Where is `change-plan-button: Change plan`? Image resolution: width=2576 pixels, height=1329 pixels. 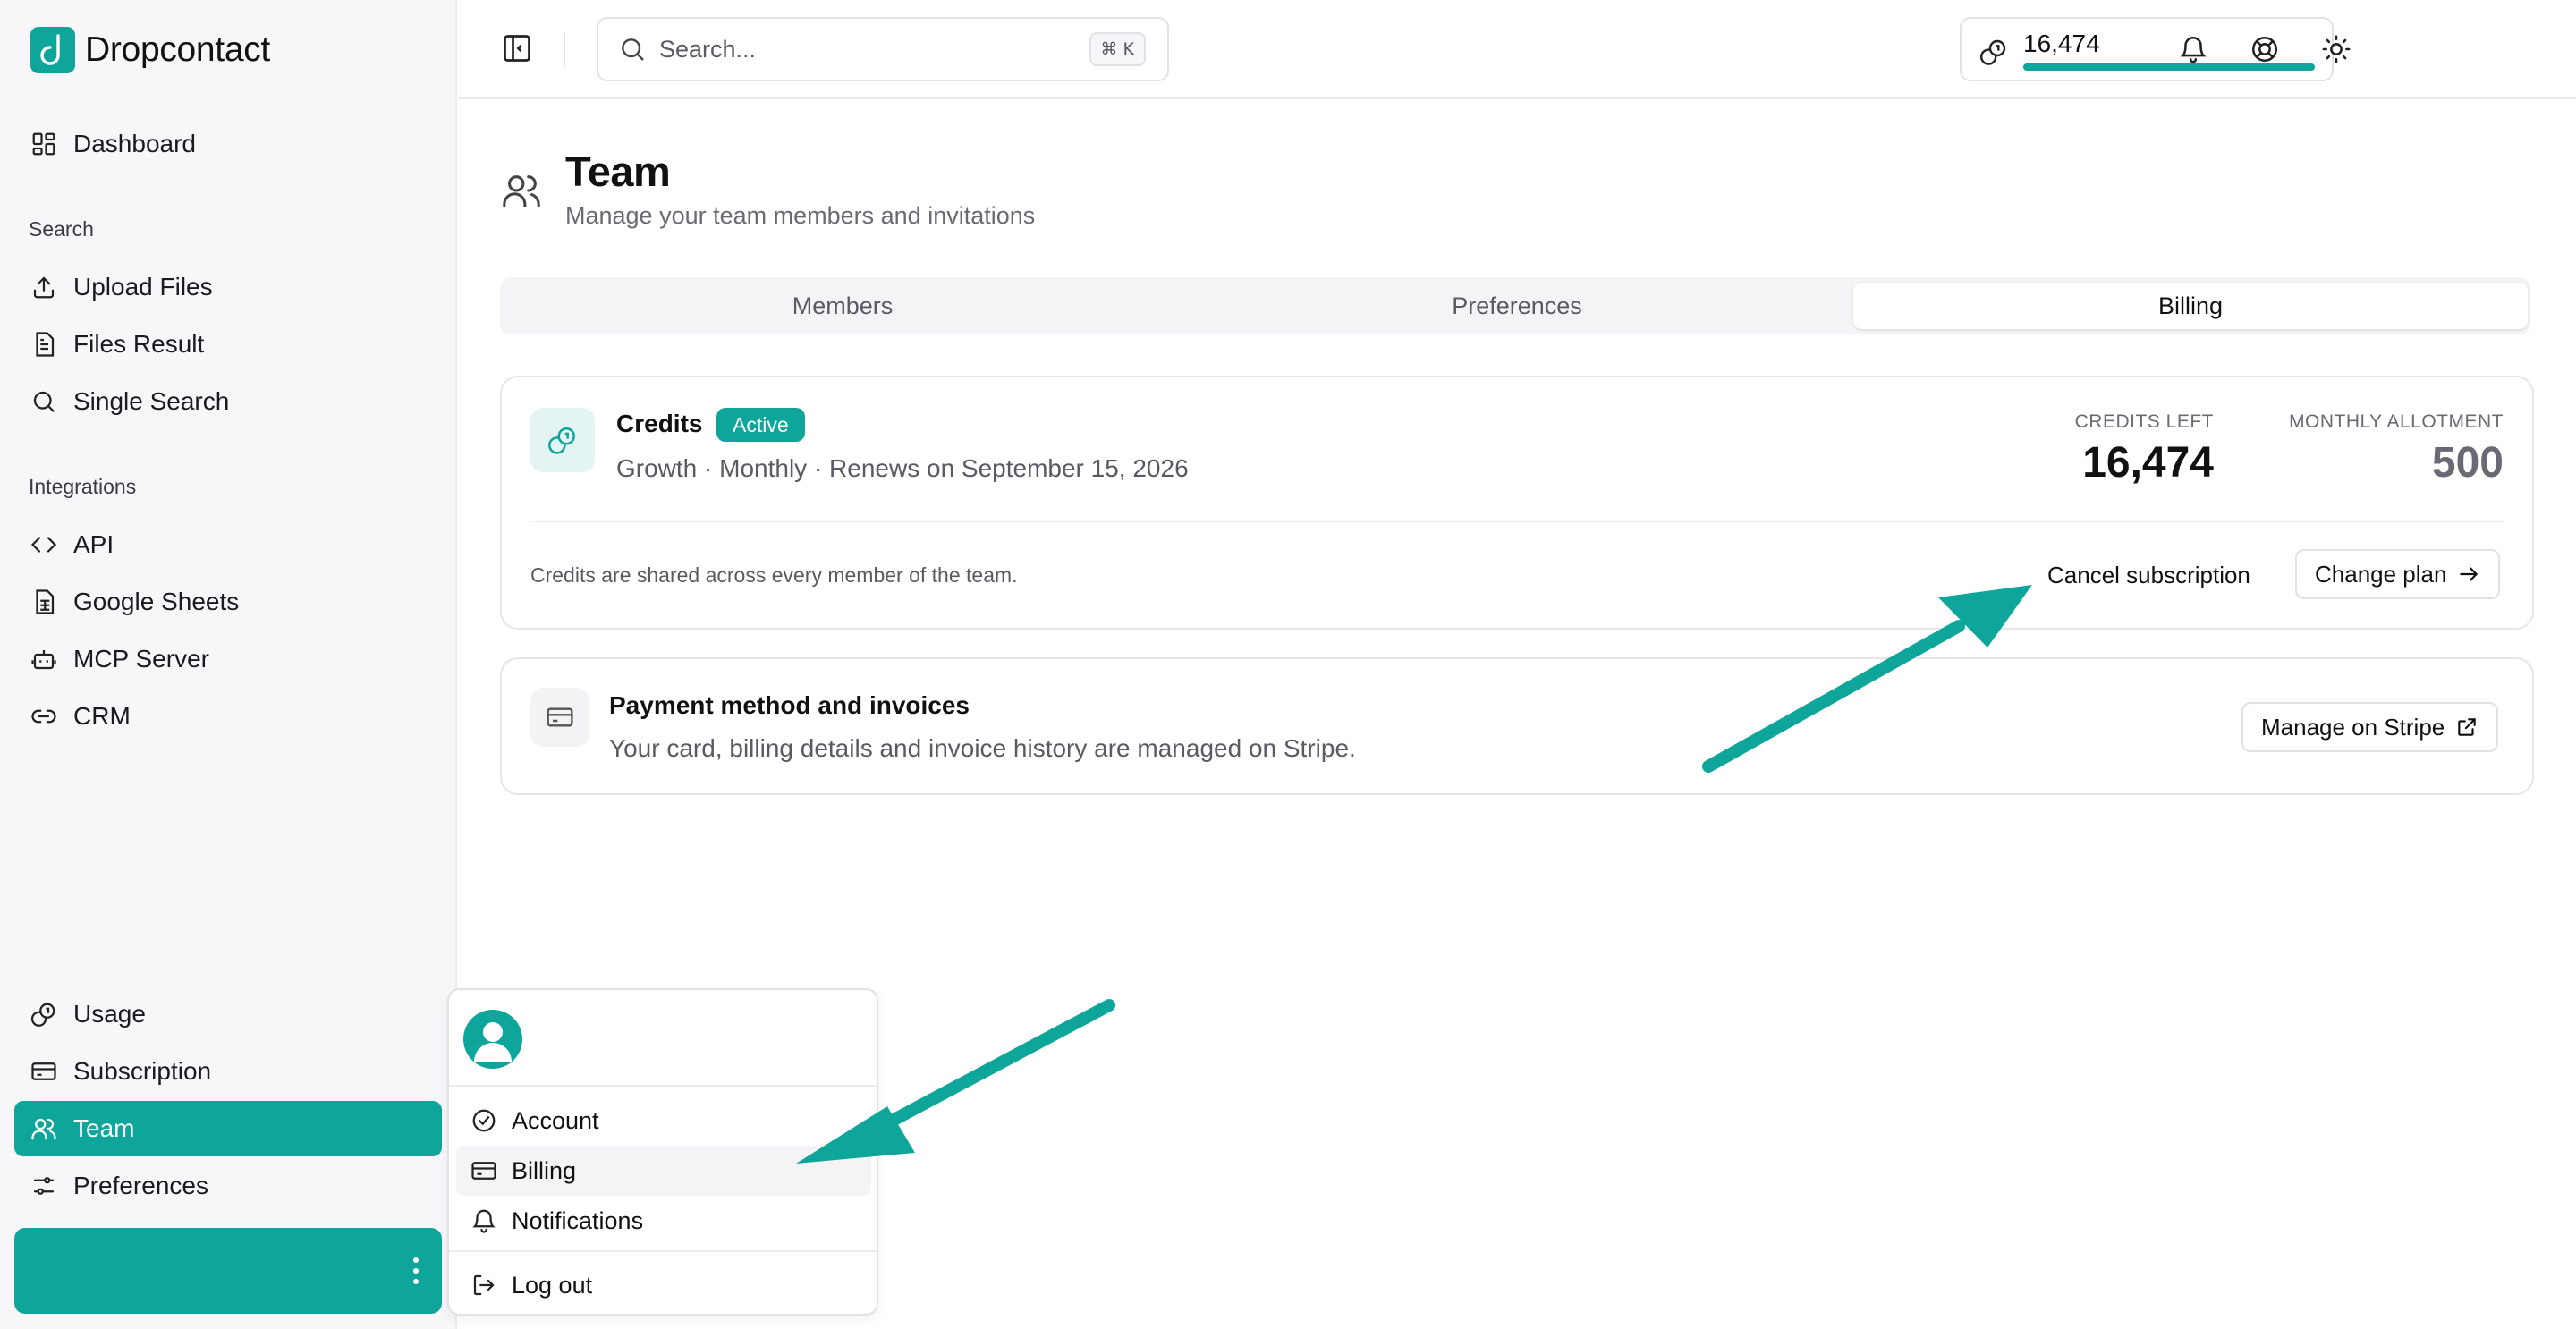
change-plan-button: Change plan is located at coordinates (2398, 574).